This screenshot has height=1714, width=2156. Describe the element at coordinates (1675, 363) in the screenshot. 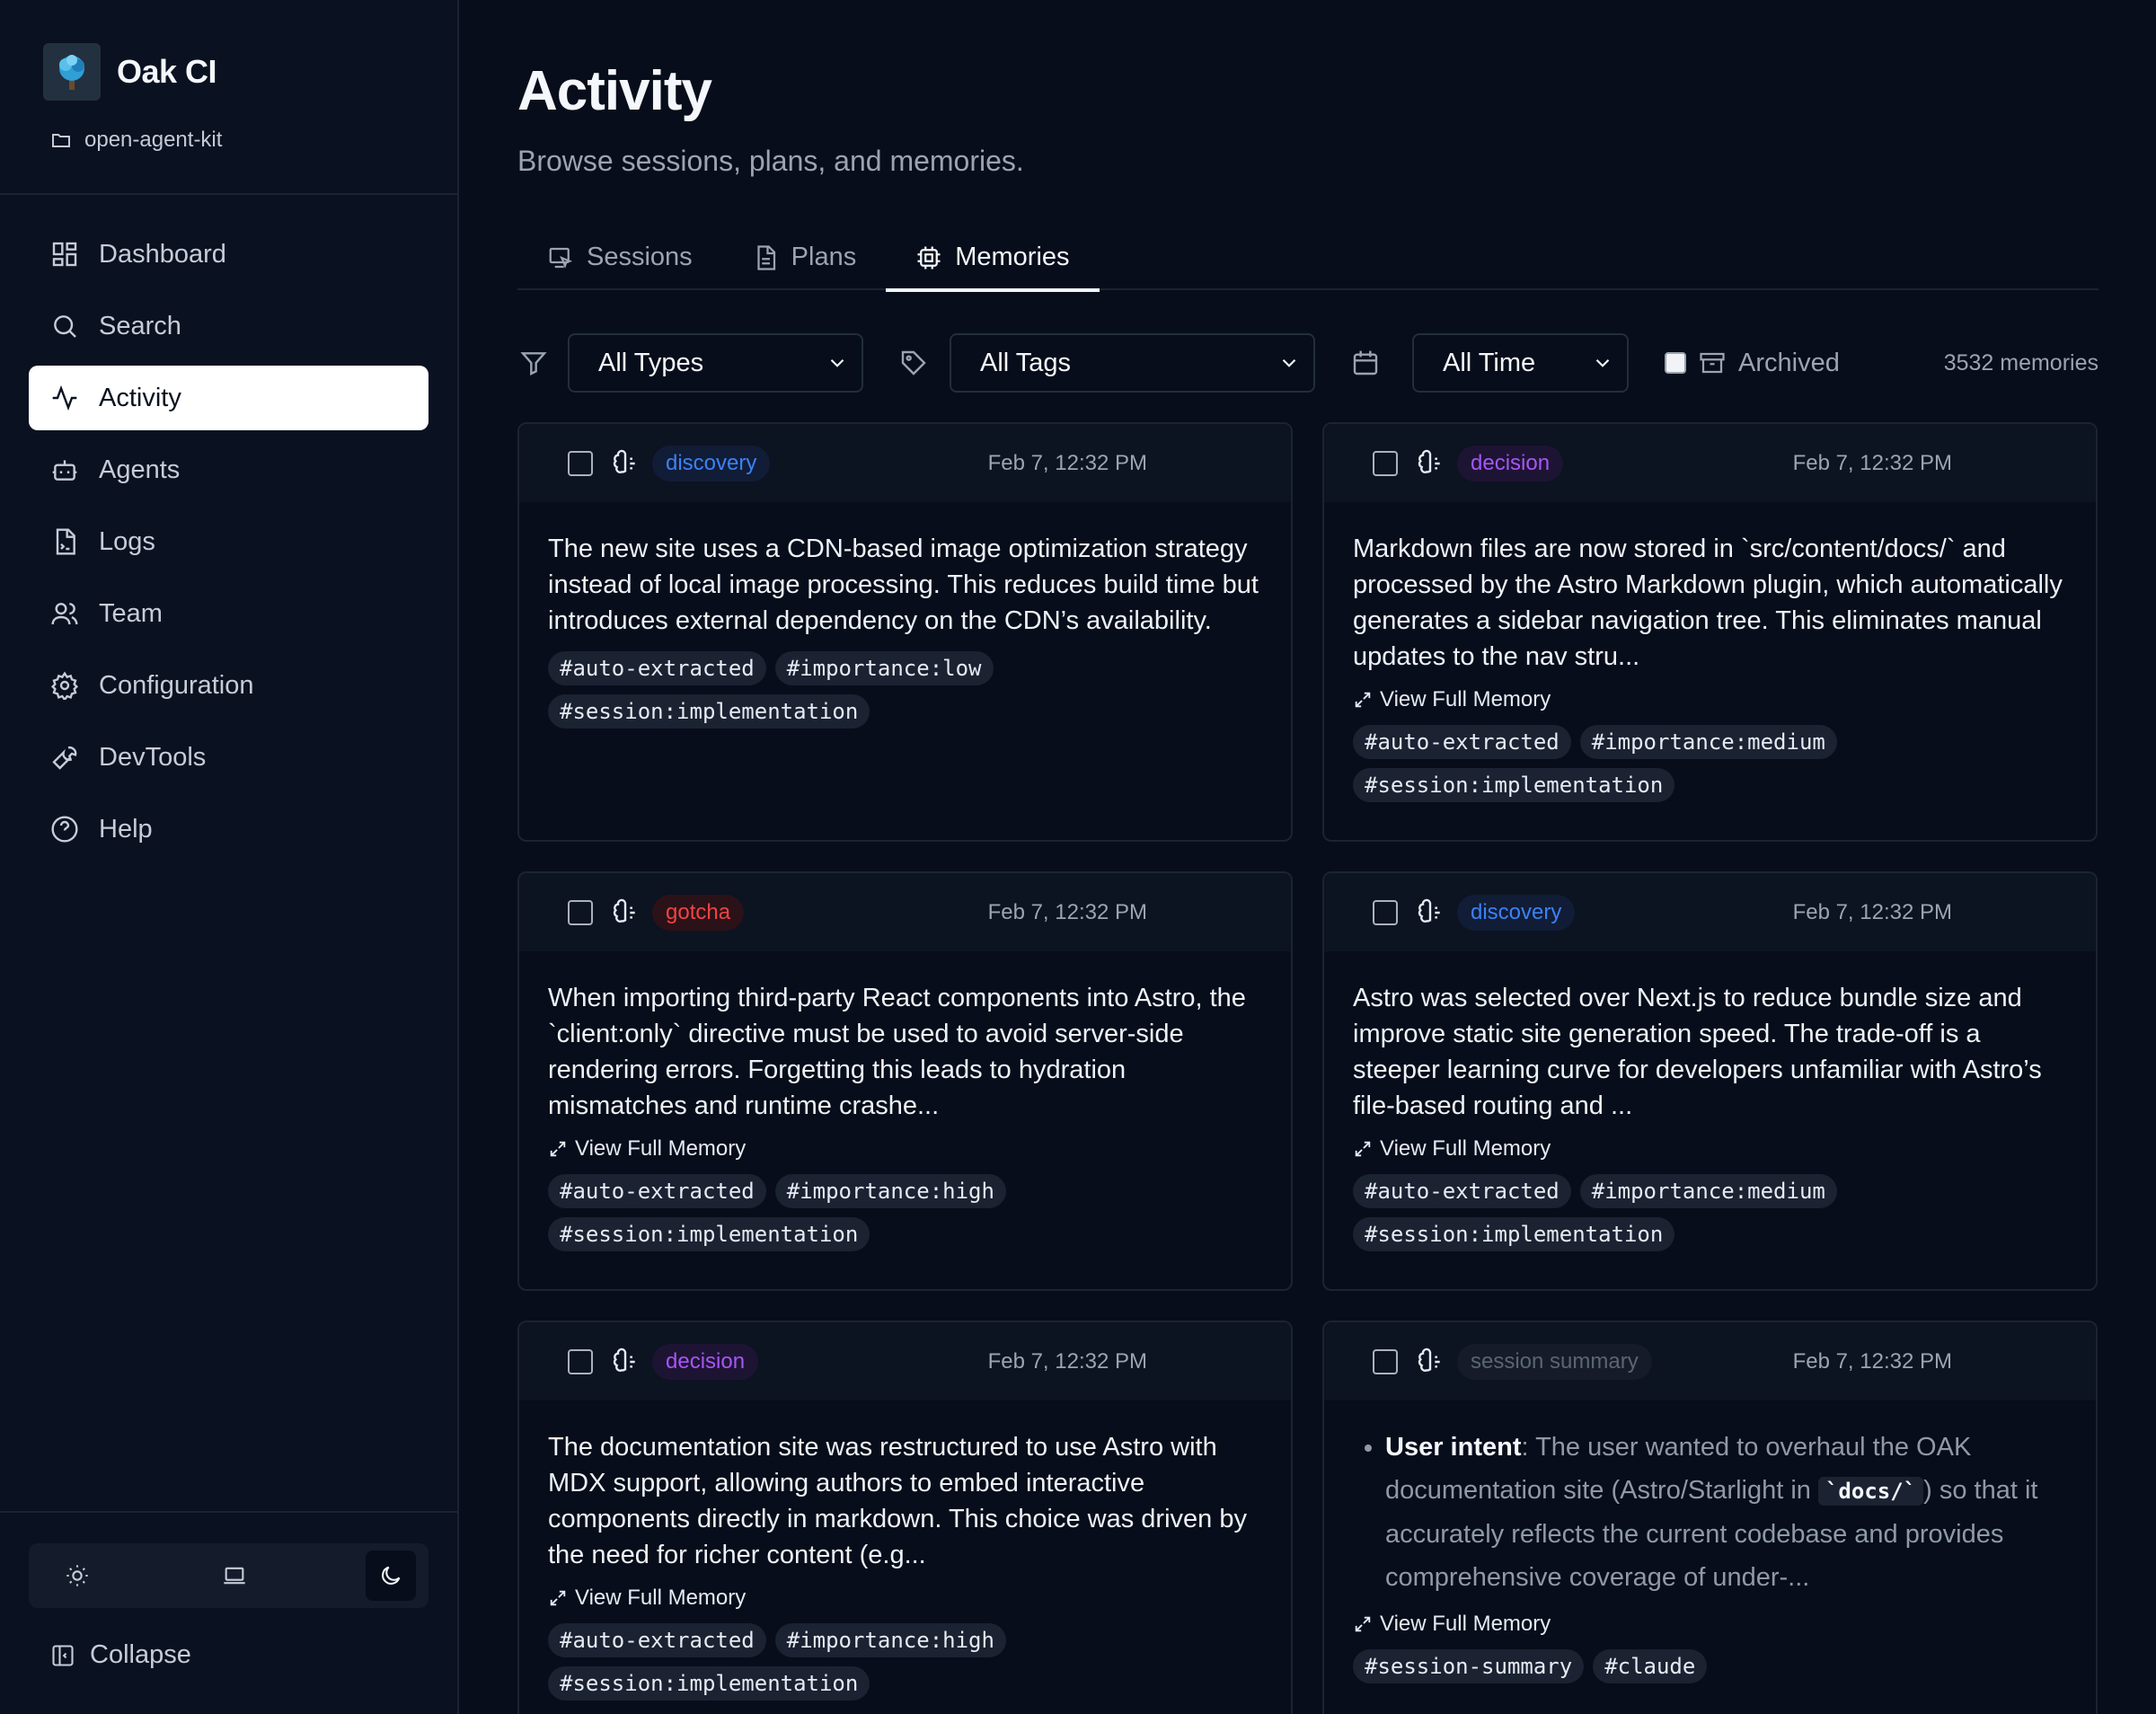

I see `archived-checkbox` at that location.